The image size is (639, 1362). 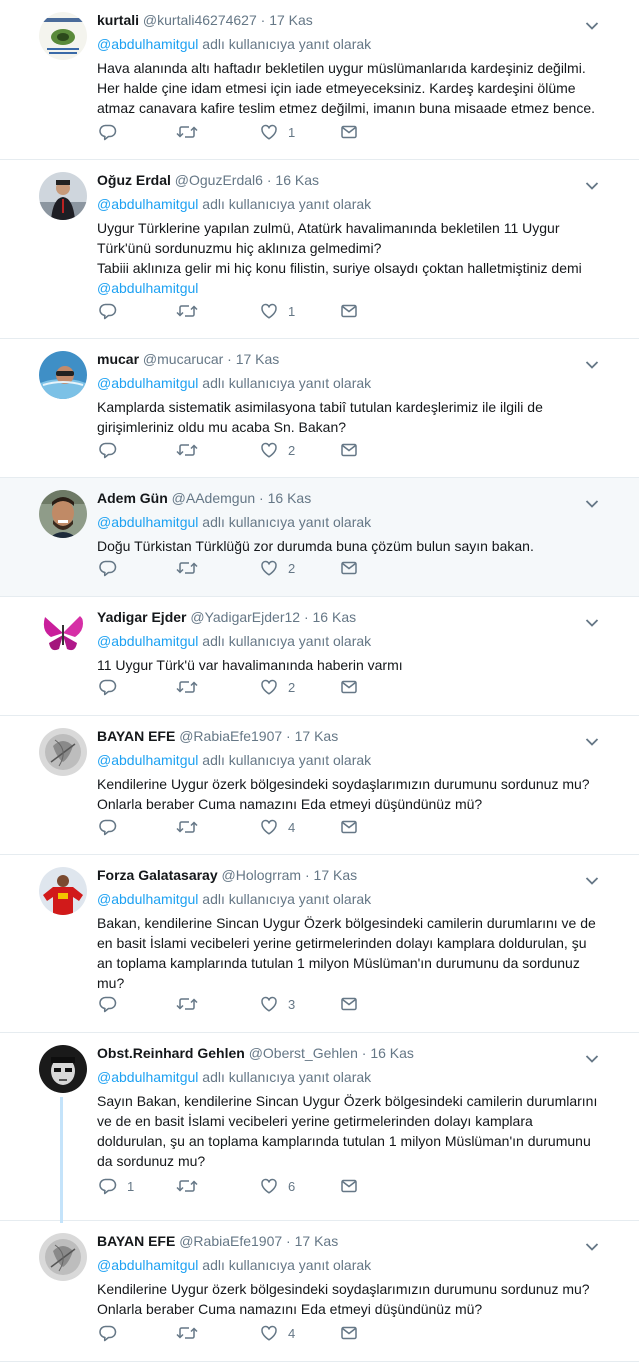 What do you see at coordinates (277, 1004) in the screenshot?
I see `like-button: 3` at bounding box center [277, 1004].